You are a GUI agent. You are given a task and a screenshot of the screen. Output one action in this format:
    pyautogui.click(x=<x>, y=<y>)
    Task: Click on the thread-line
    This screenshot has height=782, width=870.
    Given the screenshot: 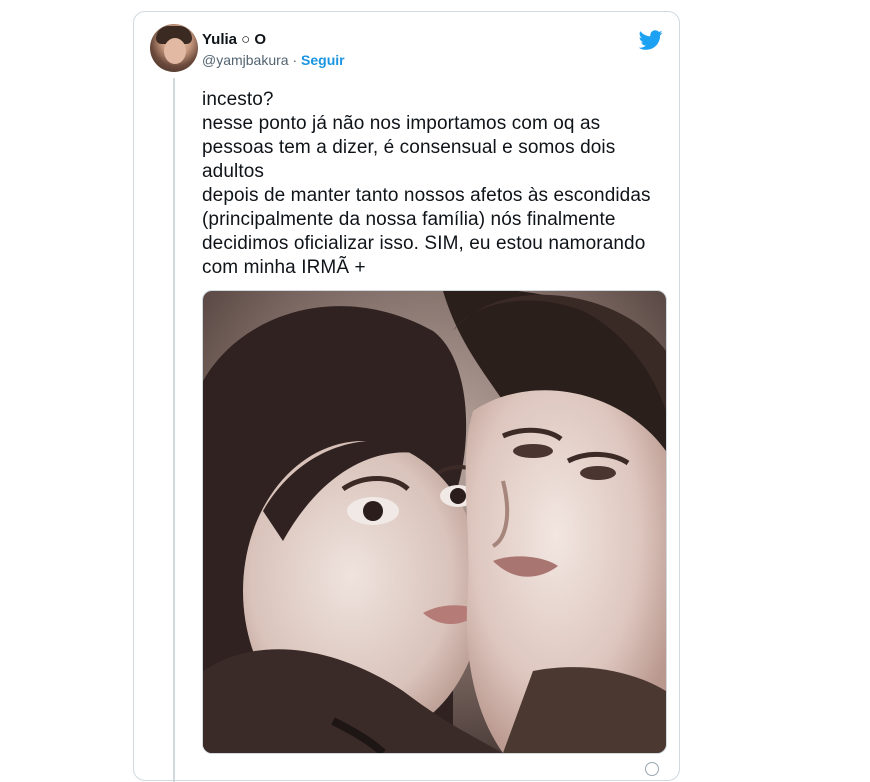 What is the action you would take?
    pyautogui.click(x=174, y=430)
    